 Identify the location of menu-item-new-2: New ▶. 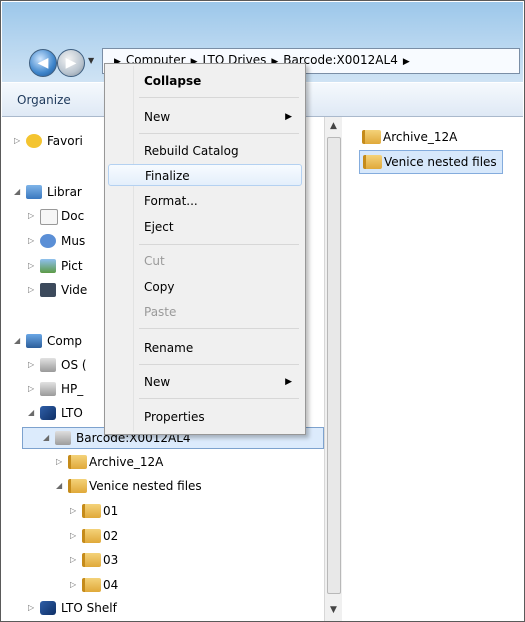
(205, 382).